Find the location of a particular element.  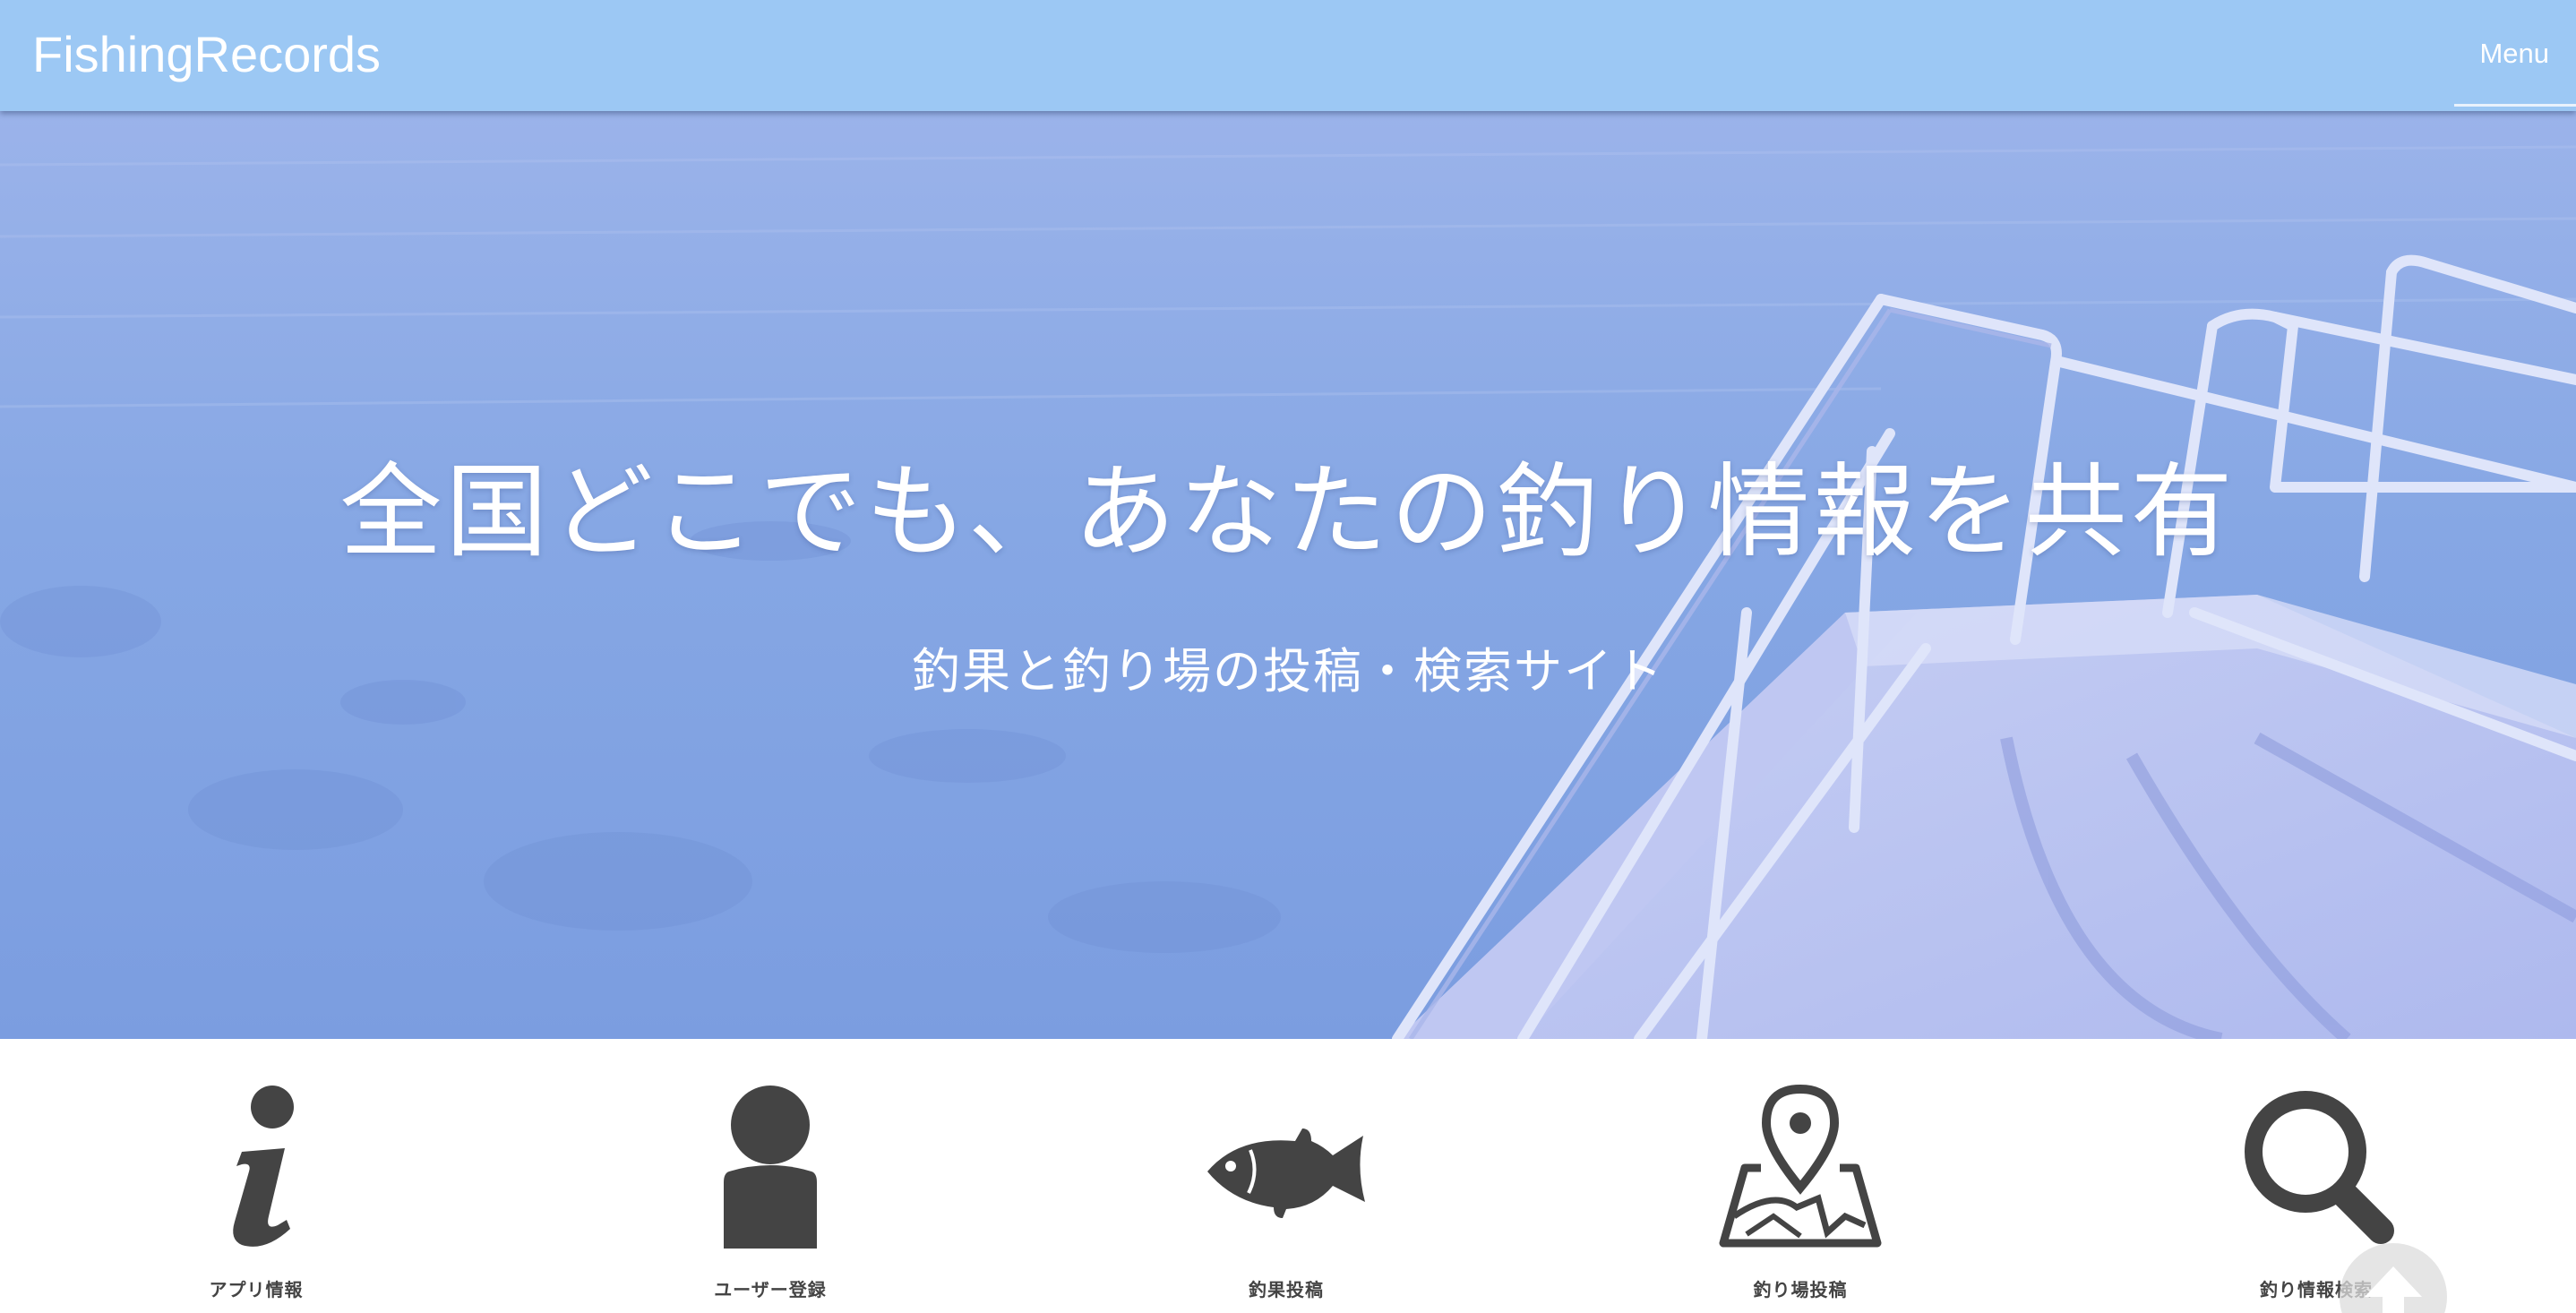

feature-user-register: ユーザー登録 is located at coordinates (770, 1176).